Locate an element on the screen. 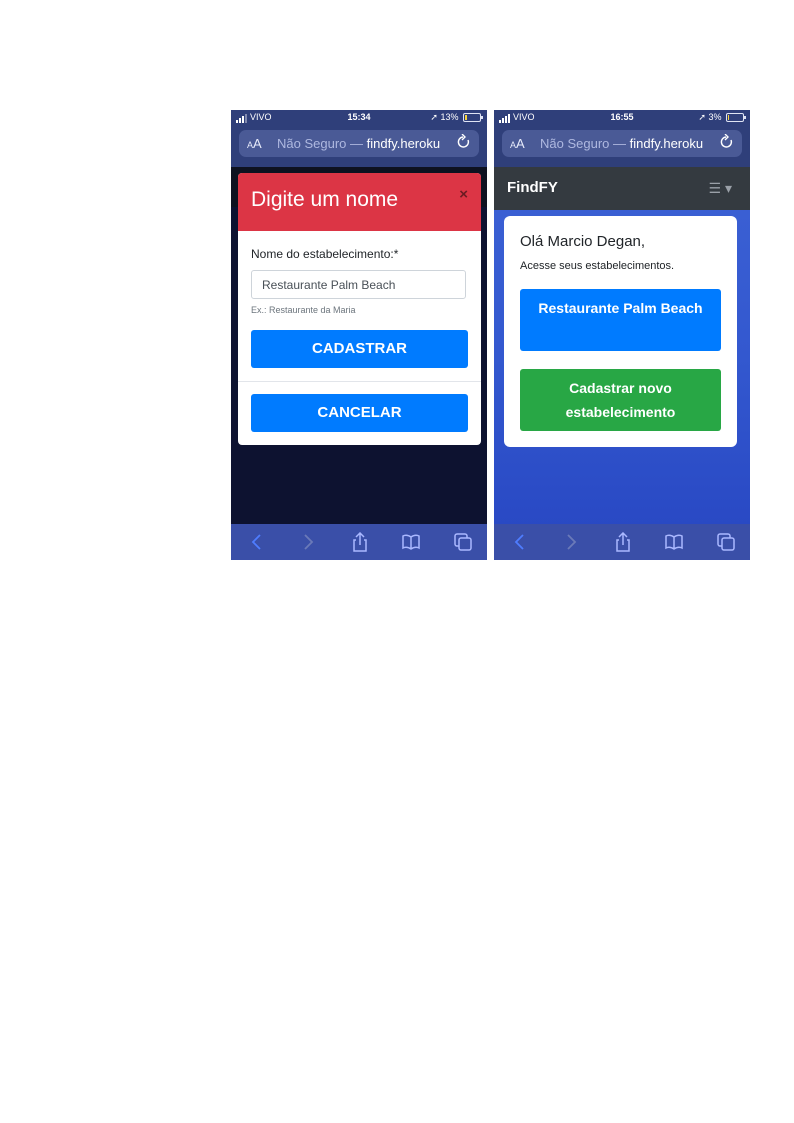 The height and width of the screenshot is (1123, 794). card-subtext: Acesse seus estabelecimentos. is located at coordinates (597, 266).